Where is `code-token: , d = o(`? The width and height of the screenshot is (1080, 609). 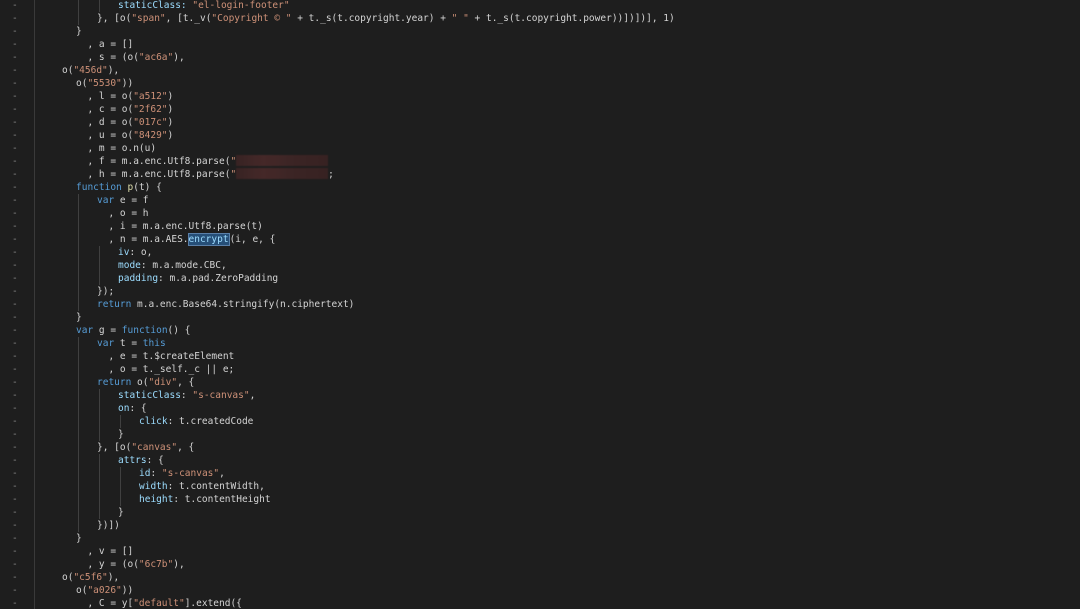 code-token: , d = o( is located at coordinates (105, 122).